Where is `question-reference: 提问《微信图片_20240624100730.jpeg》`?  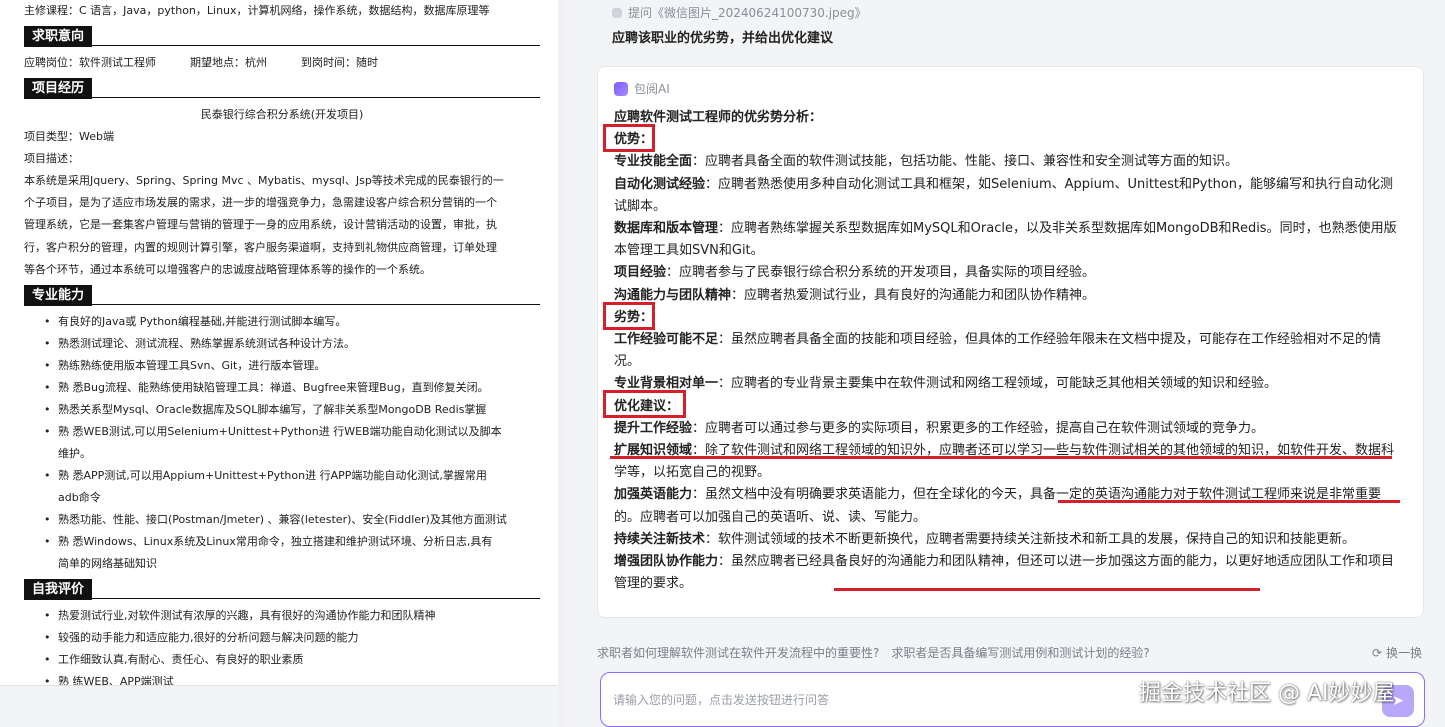 question-reference: 提问《微信图片_20240624100730.jpeg》 is located at coordinates (739, 13).